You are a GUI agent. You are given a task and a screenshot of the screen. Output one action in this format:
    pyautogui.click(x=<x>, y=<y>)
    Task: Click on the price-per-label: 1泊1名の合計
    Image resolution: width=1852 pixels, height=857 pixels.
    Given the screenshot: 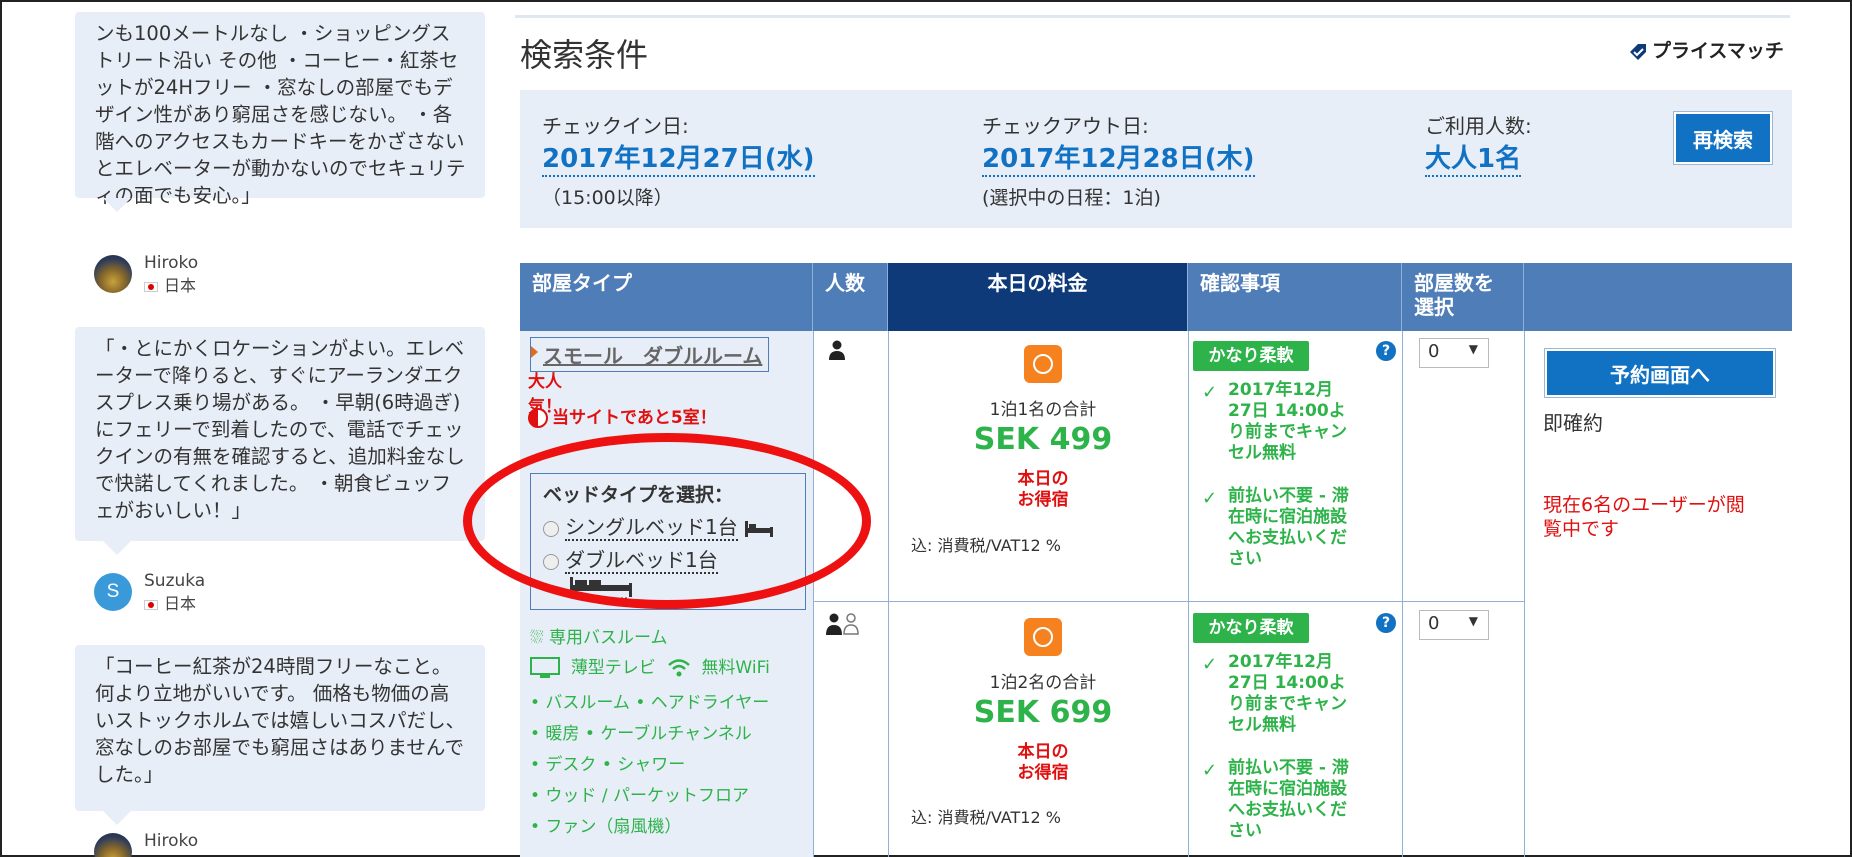 What is the action you would take?
    pyautogui.click(x=1043, y=410)
    